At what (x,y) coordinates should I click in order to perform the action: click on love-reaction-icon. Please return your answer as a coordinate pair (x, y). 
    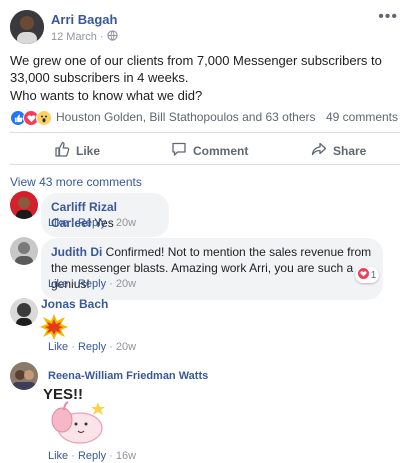
    Looking at the image, I should click on (363, 275).